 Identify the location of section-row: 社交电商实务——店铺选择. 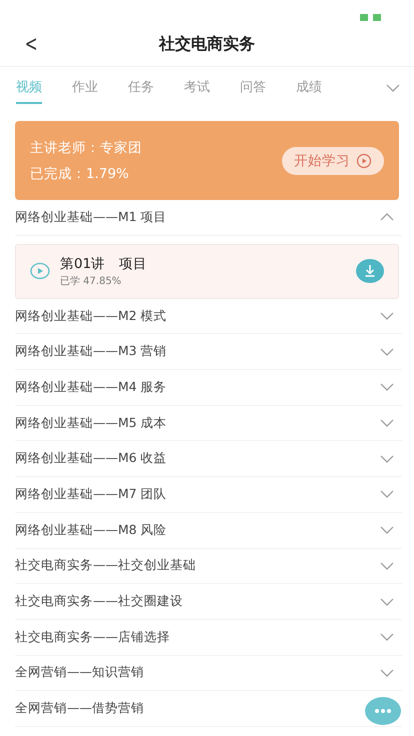
(208, 638).